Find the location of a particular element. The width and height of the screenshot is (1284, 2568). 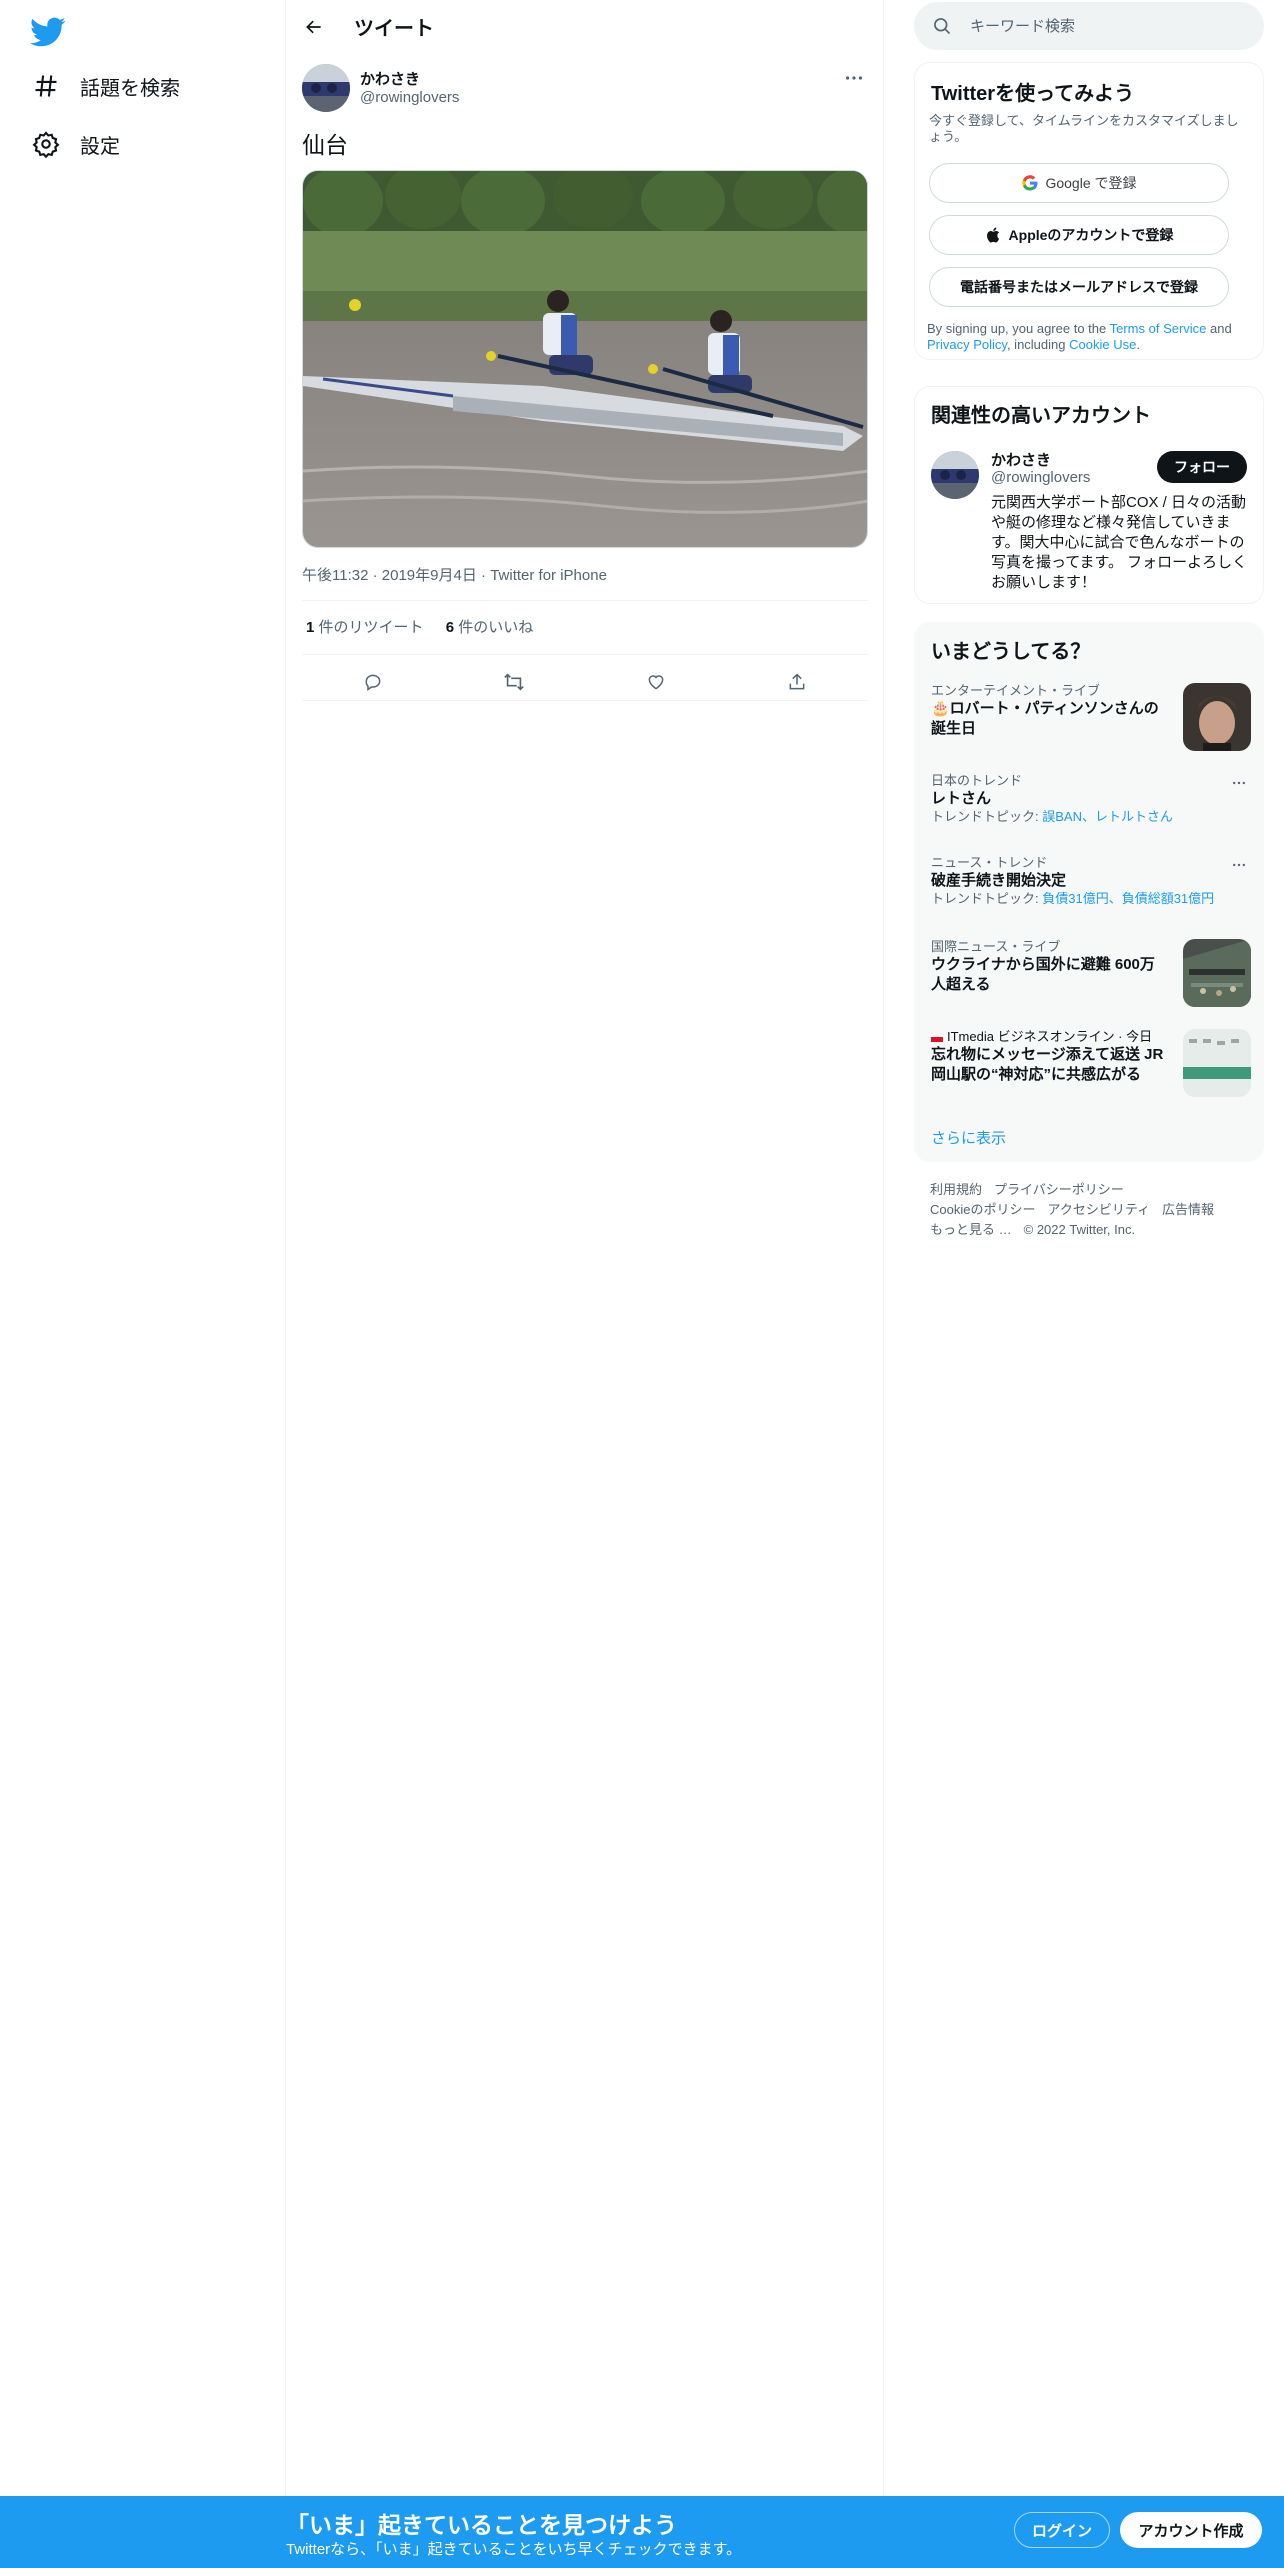

gear-icon is located at coordinates (46, 144).